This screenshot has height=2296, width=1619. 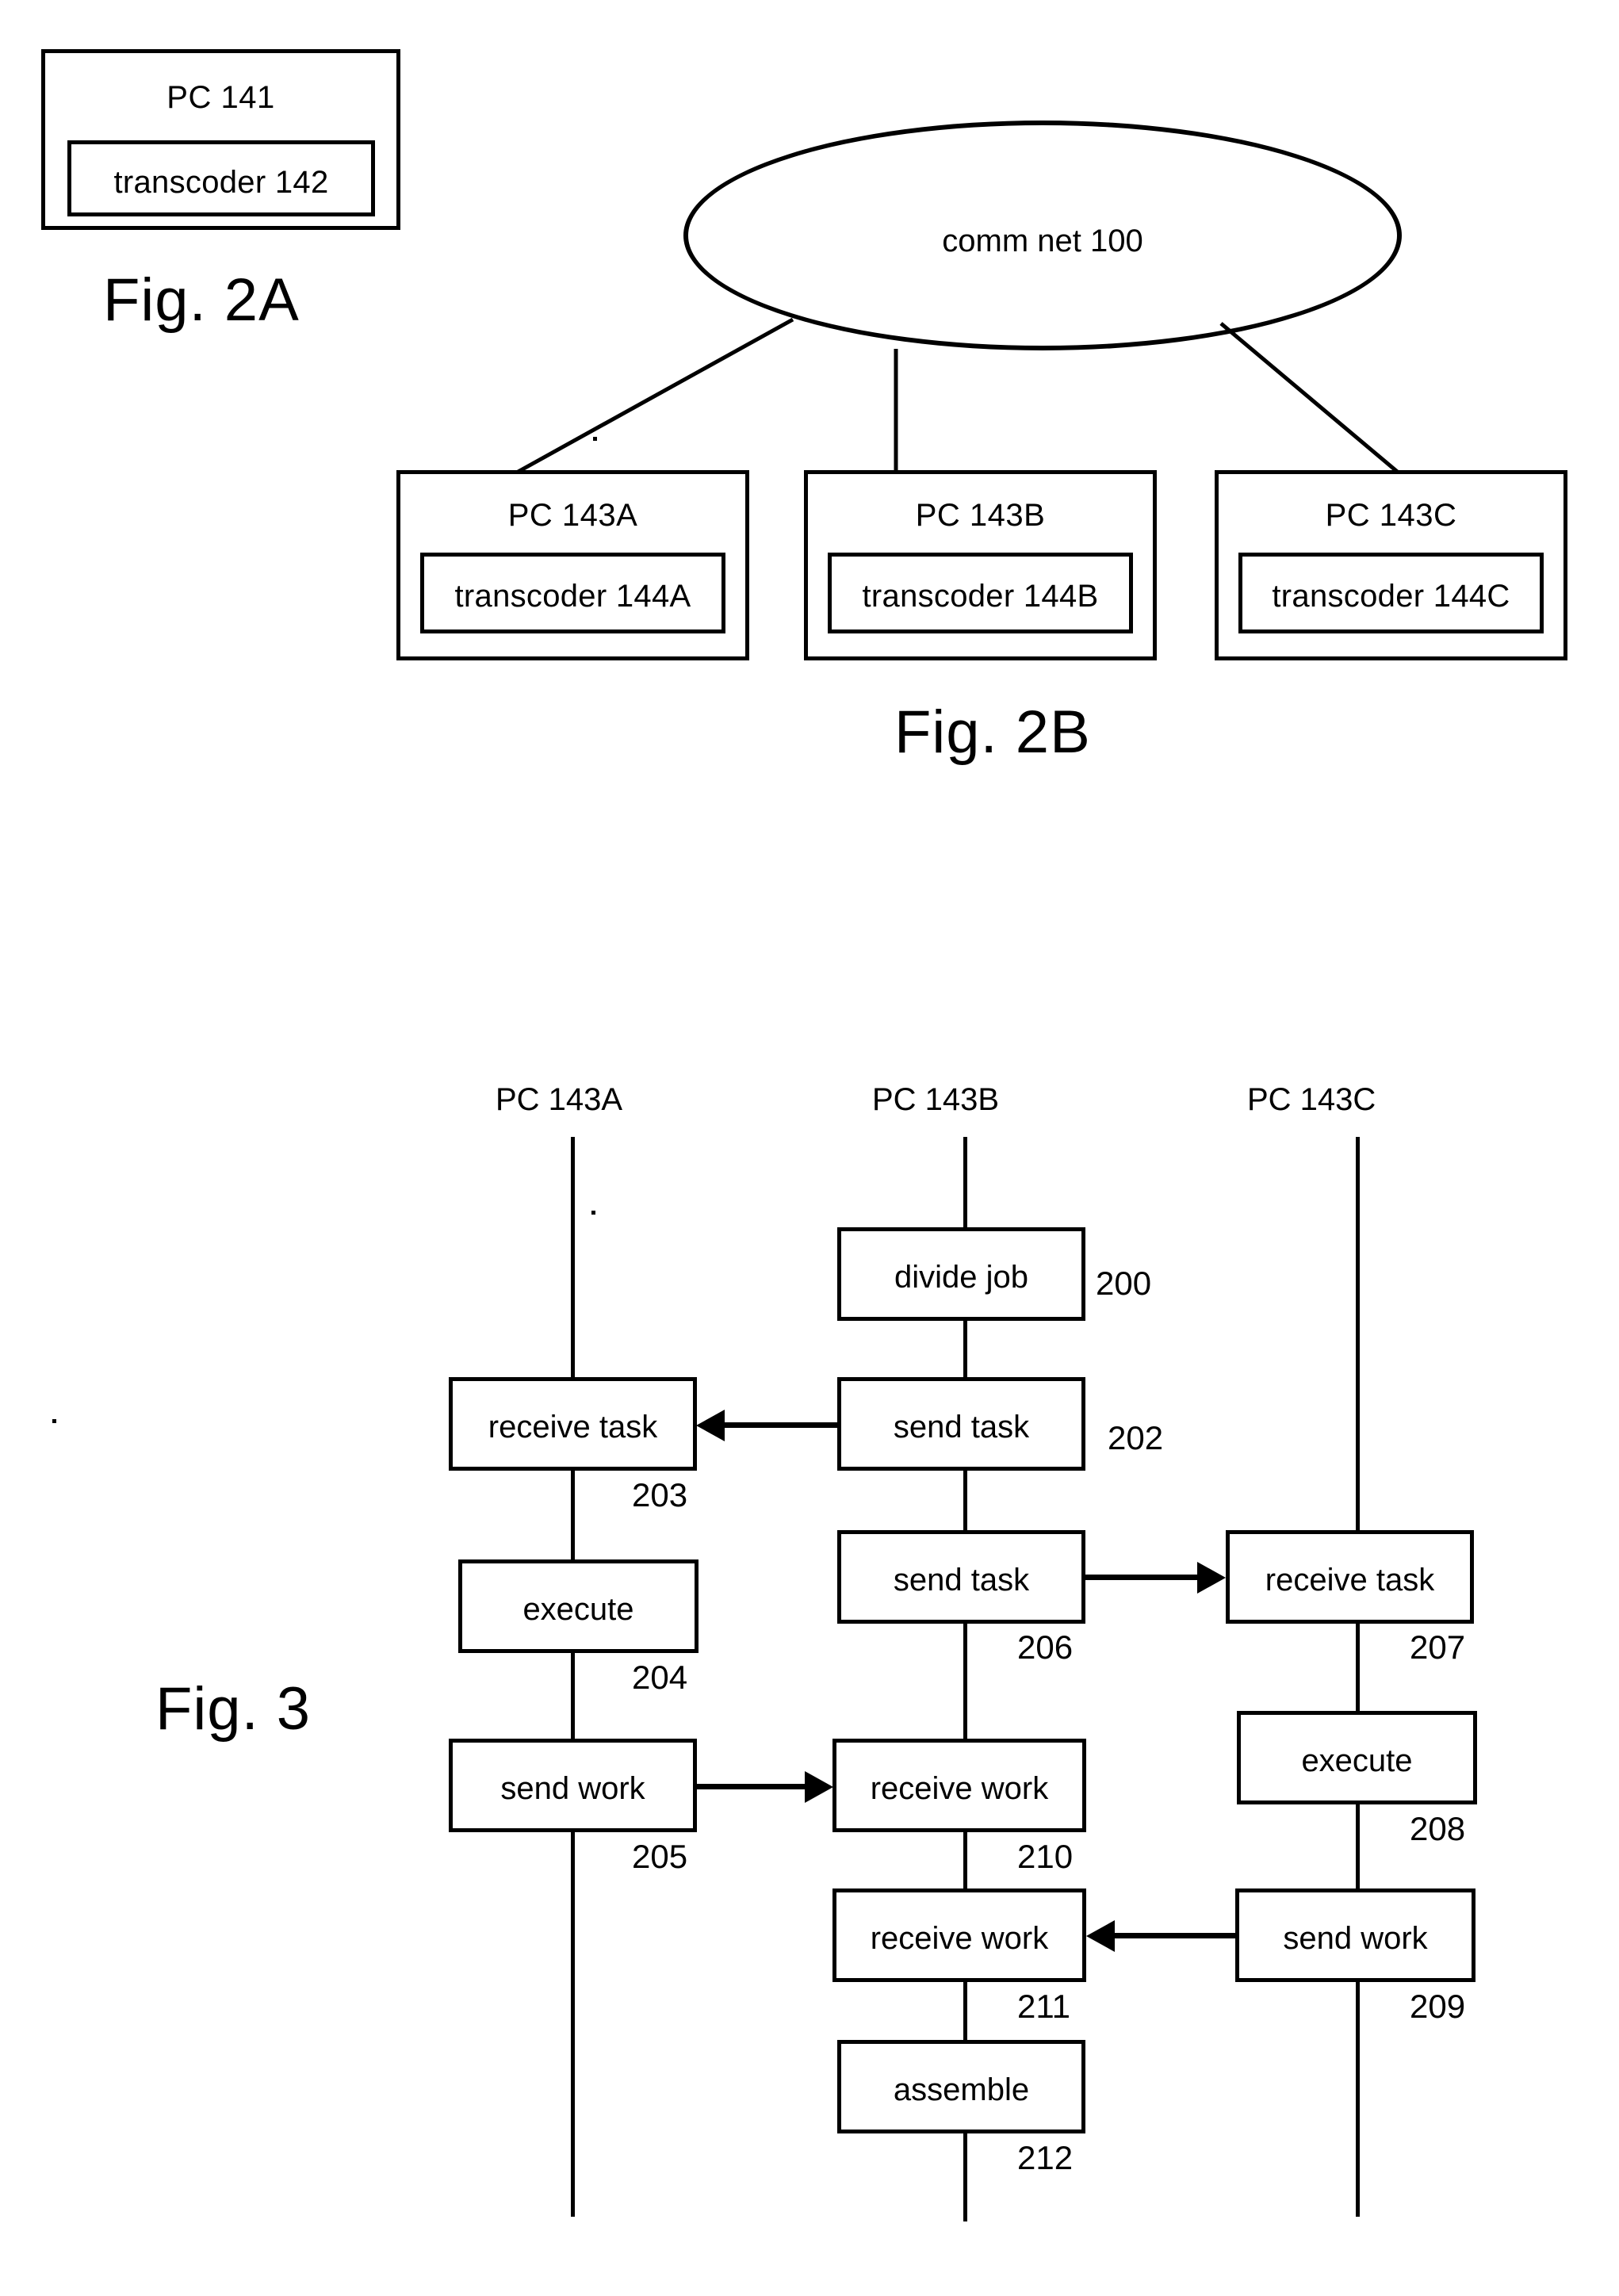 I want to click on comm-net-100-label: comm net 100, so click(x=1042, y=241).